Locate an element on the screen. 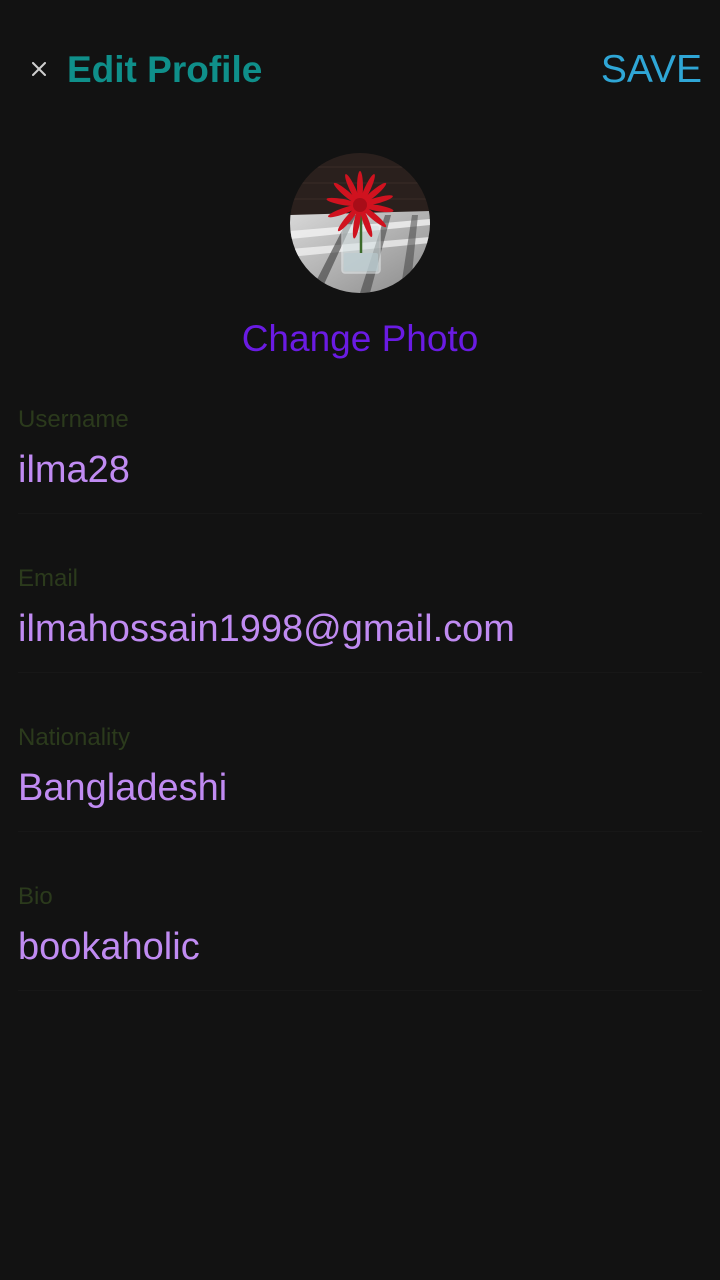 This screenshot has height=1280, width=720. email-underline is located at coordinates (360, 672).